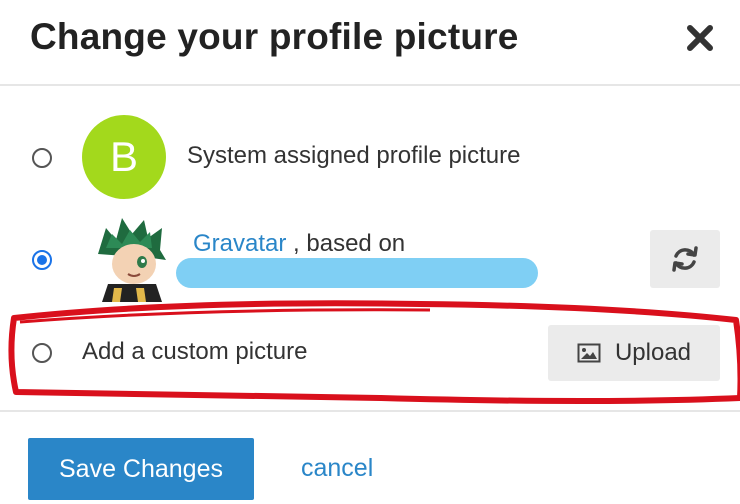  I want to click on dialog-title: Change your profile picture, so click(274, 36).